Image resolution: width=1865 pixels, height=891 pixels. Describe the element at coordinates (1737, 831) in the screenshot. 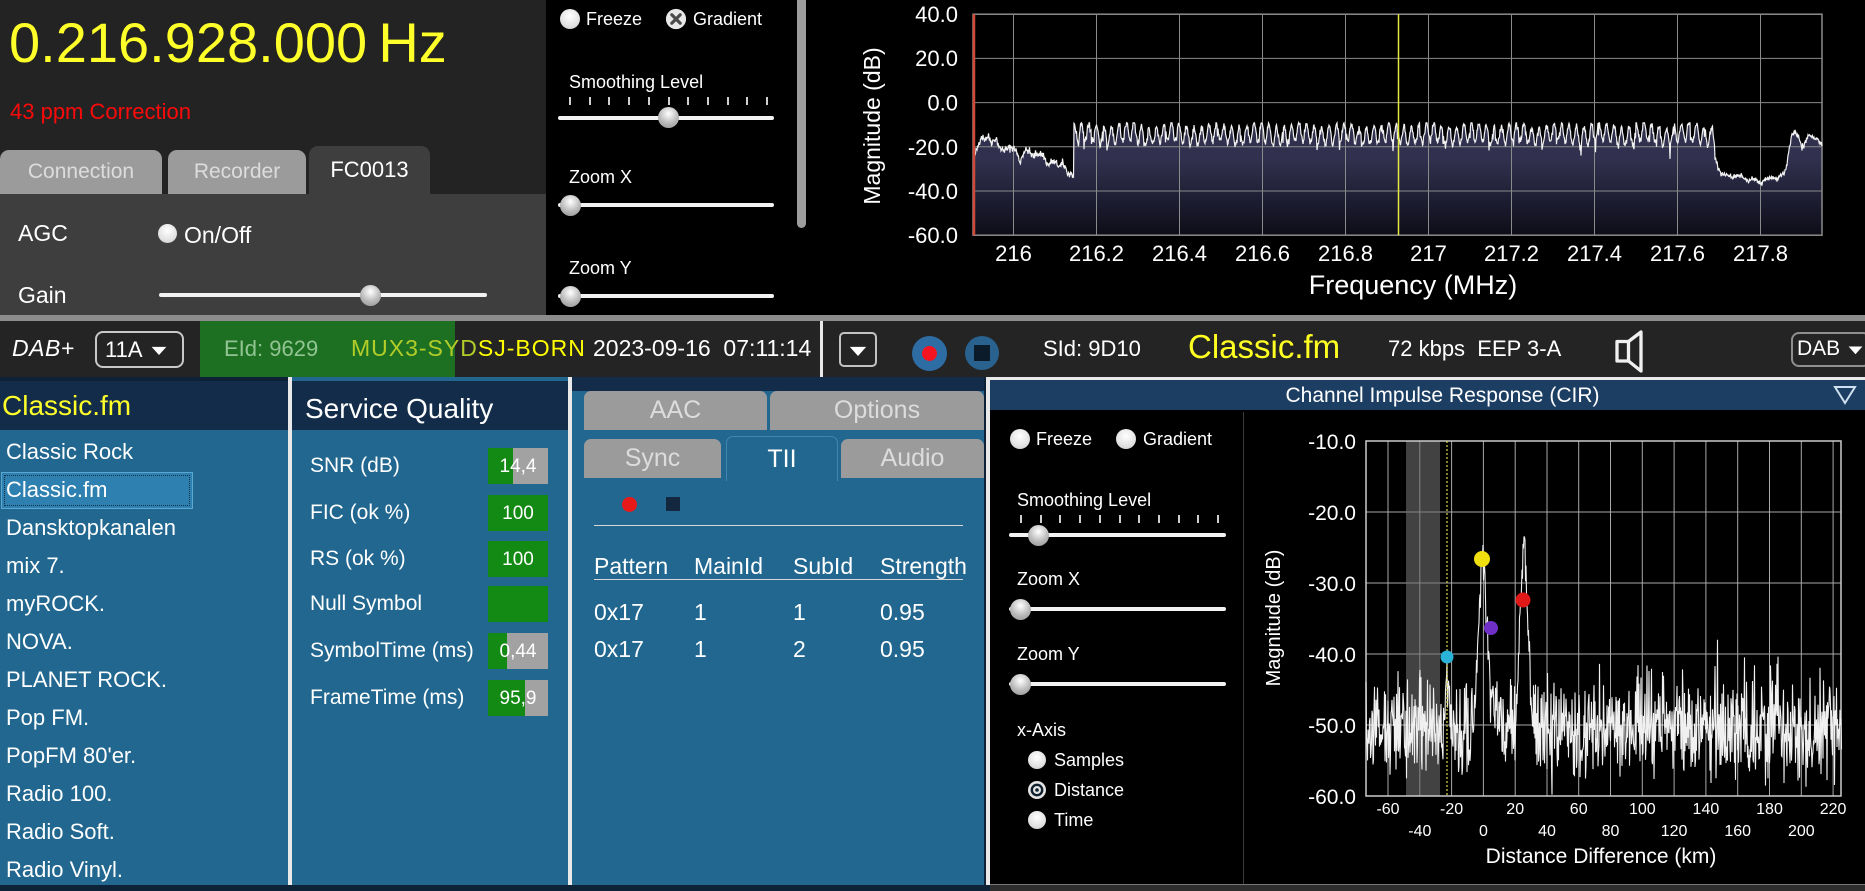

I see `svg-text: 160` at that location.